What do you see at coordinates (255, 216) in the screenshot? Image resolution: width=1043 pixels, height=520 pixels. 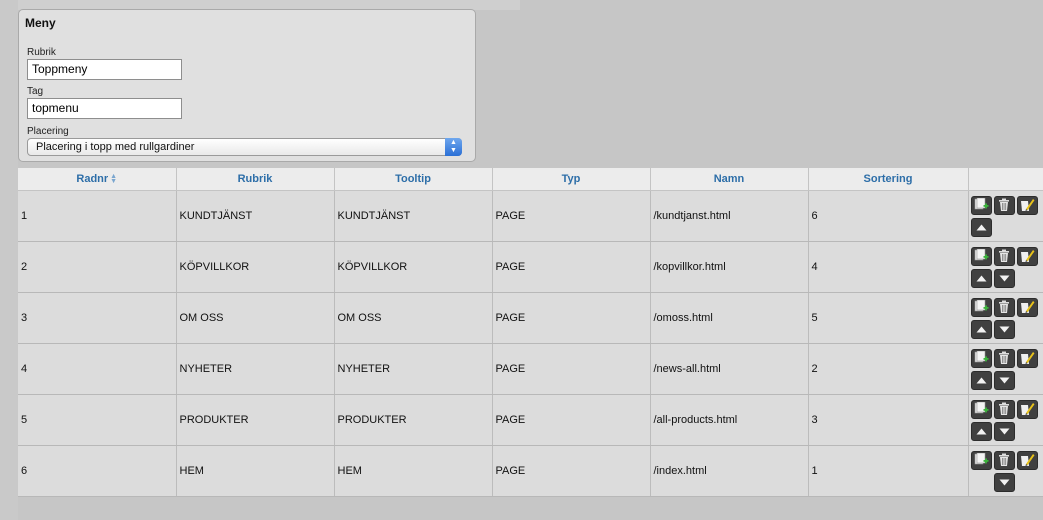 I see `cell-rubrik: KUNDTJÄNST` at bounding box center [255, 216].